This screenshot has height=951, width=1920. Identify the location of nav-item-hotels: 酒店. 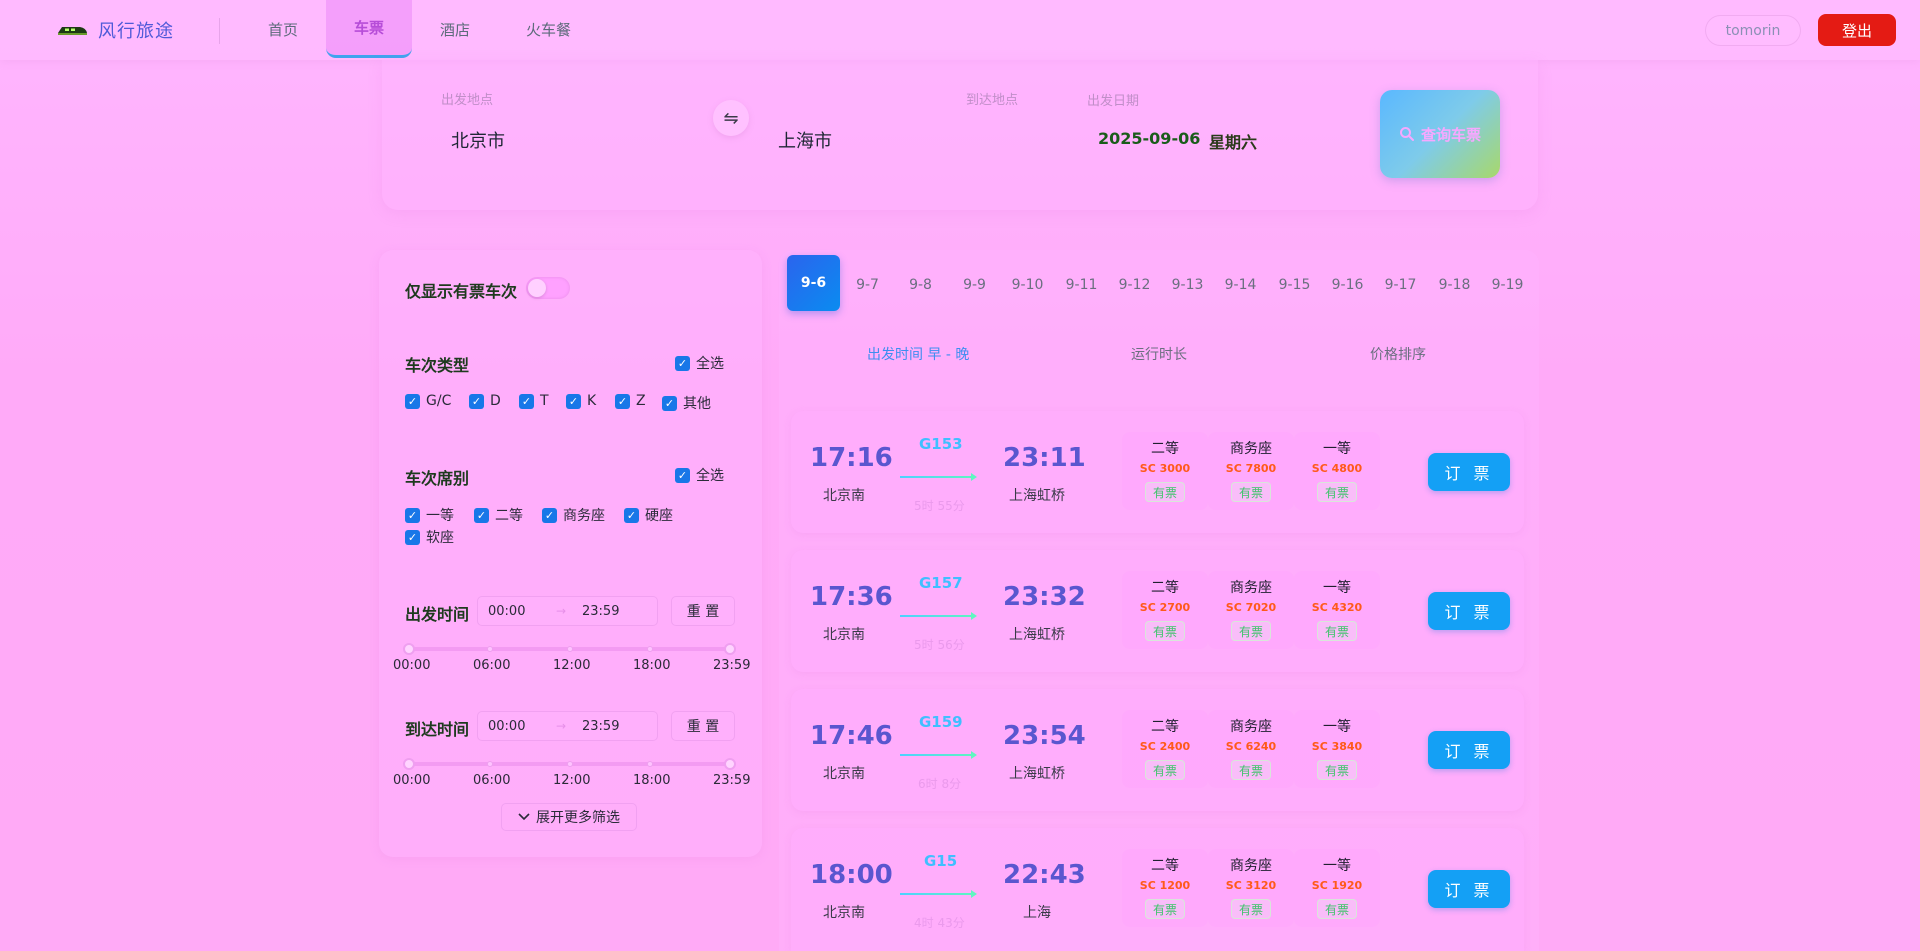
(455, 29).